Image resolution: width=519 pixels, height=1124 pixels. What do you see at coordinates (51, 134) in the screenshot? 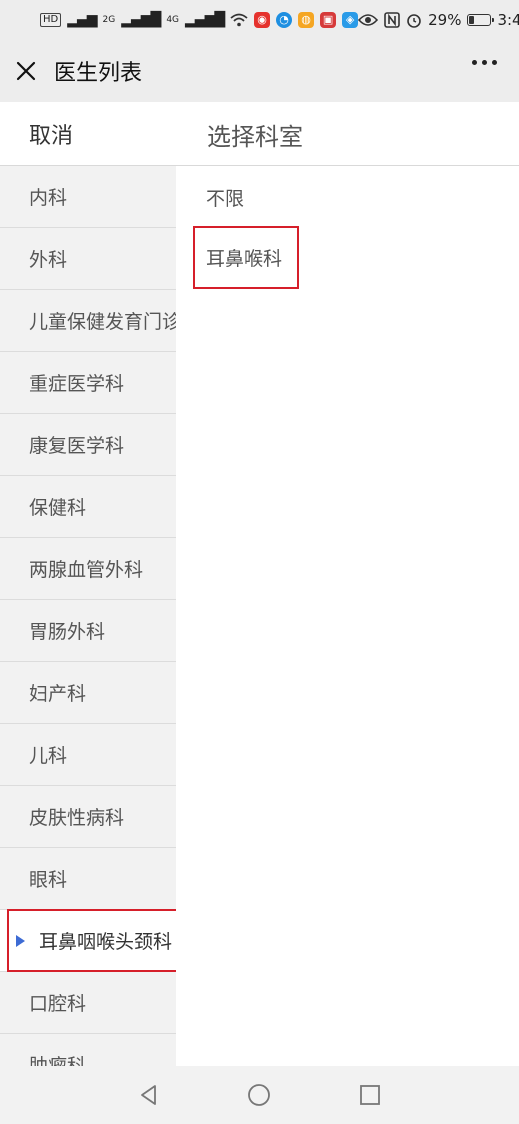
I see `cancel-button: 取消` at bounding box center [51, 134].